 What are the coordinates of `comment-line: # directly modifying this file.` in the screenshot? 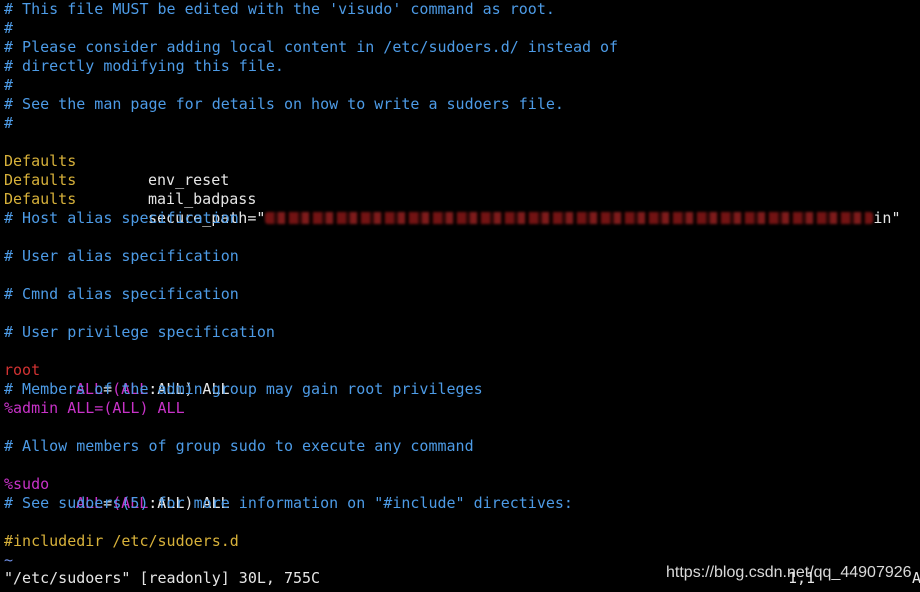 It's located at (144, 66).